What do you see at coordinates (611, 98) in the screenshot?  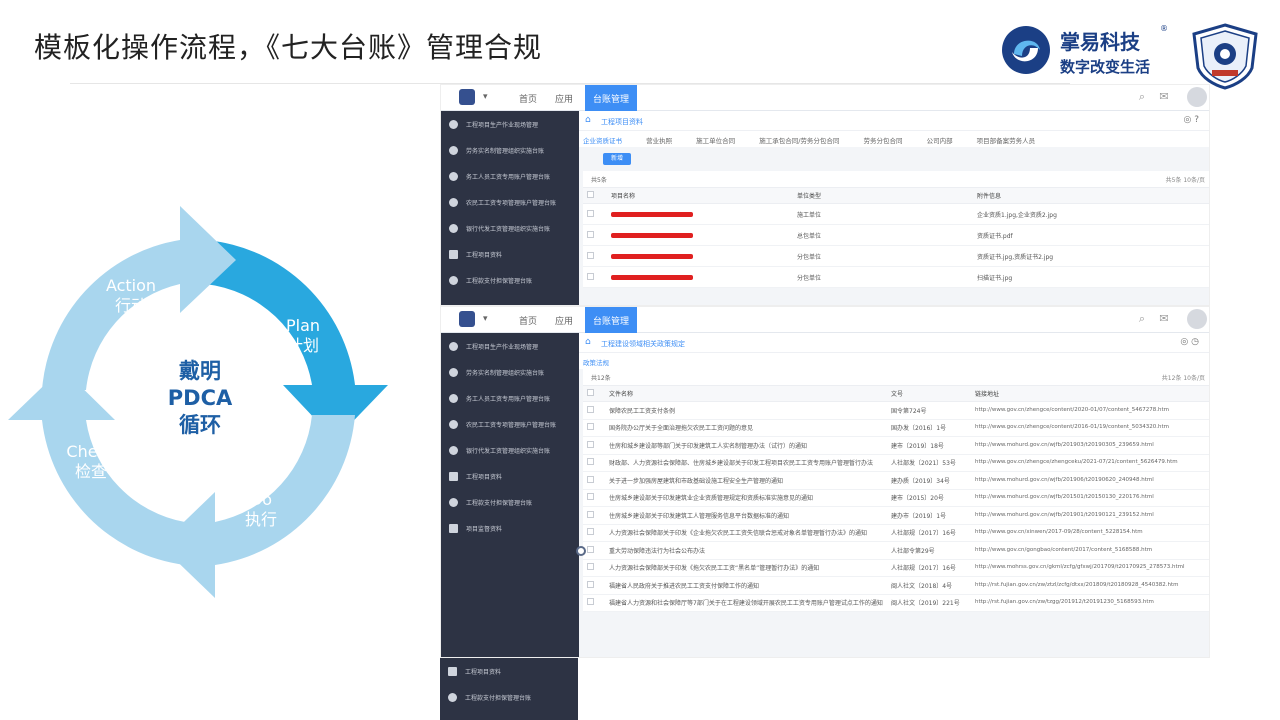 I see `nav-ledger-management: 台账管理` at bounding box center [611, 98].